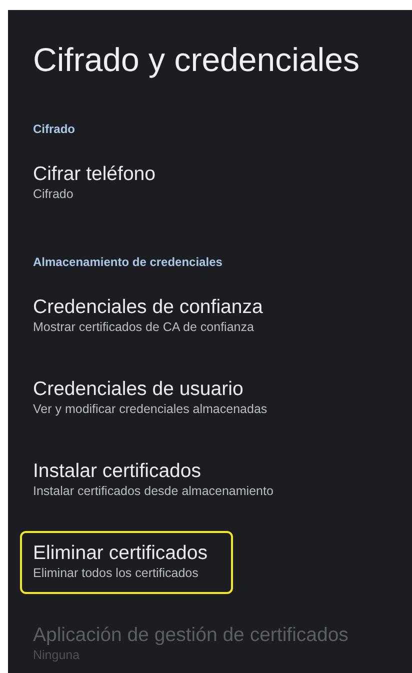  I want to click on settings-item: Instalar certificados Instalar certificados desde almacenamiento, so click(160, 480).